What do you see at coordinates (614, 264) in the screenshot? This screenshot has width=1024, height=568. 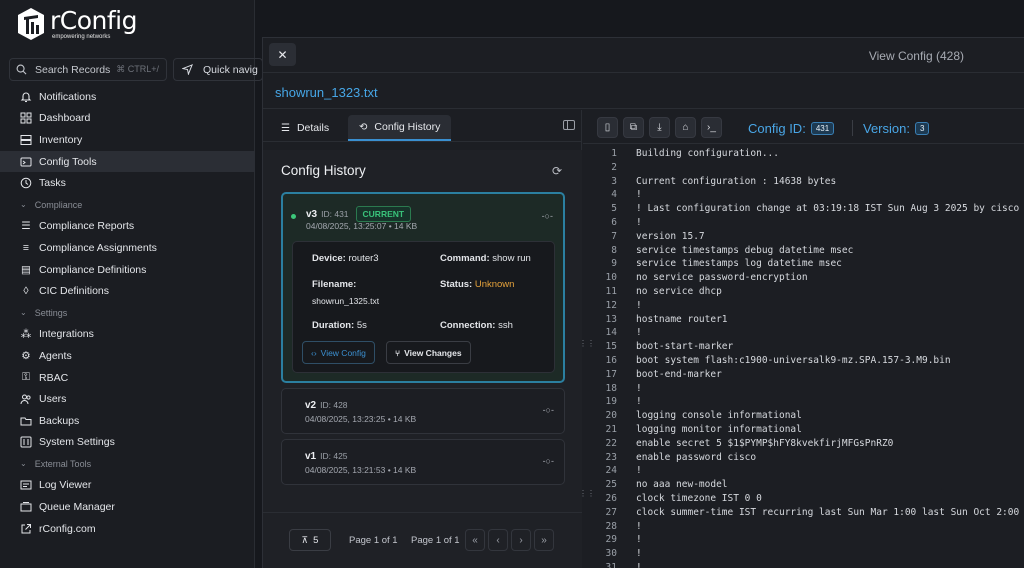 I see `line-number: 9` at bounding box center [614, 264].